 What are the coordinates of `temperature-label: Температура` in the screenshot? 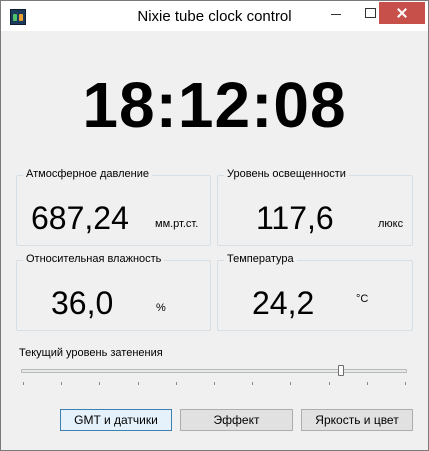 It's located at (260, 259).